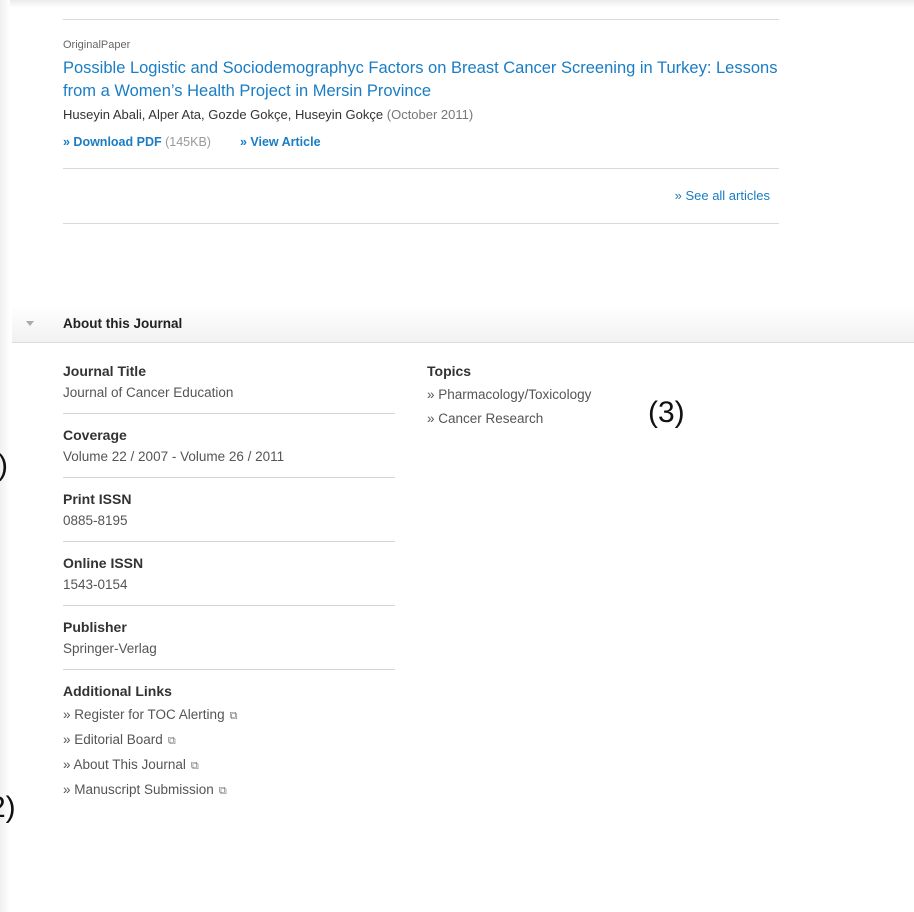 The width and height of the screenshot is (914, 912). What do you see at coordinates (229, 644) in the screenshot?
I see `field-publisher: Publisher Springer-Verlag` at bounding box center [229, 644].